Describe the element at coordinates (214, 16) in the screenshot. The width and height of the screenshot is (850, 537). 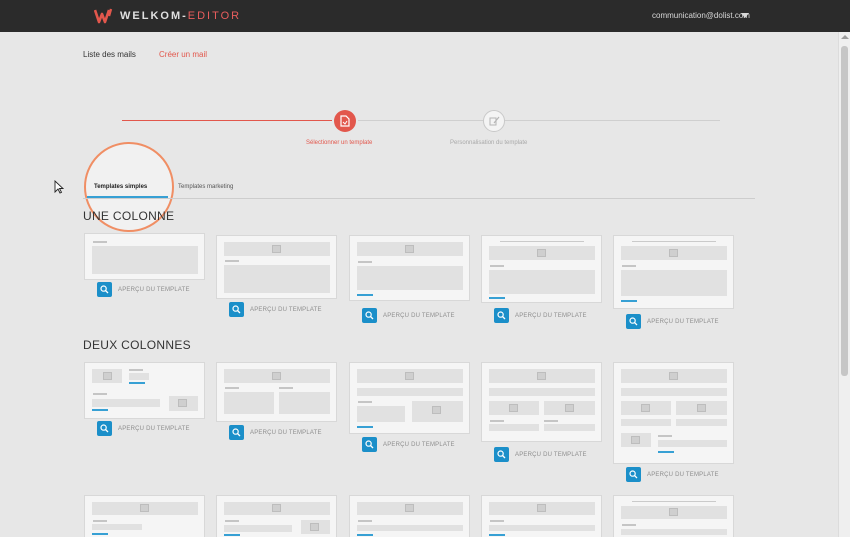
I see `brand-sub: EDITOR` at that location.